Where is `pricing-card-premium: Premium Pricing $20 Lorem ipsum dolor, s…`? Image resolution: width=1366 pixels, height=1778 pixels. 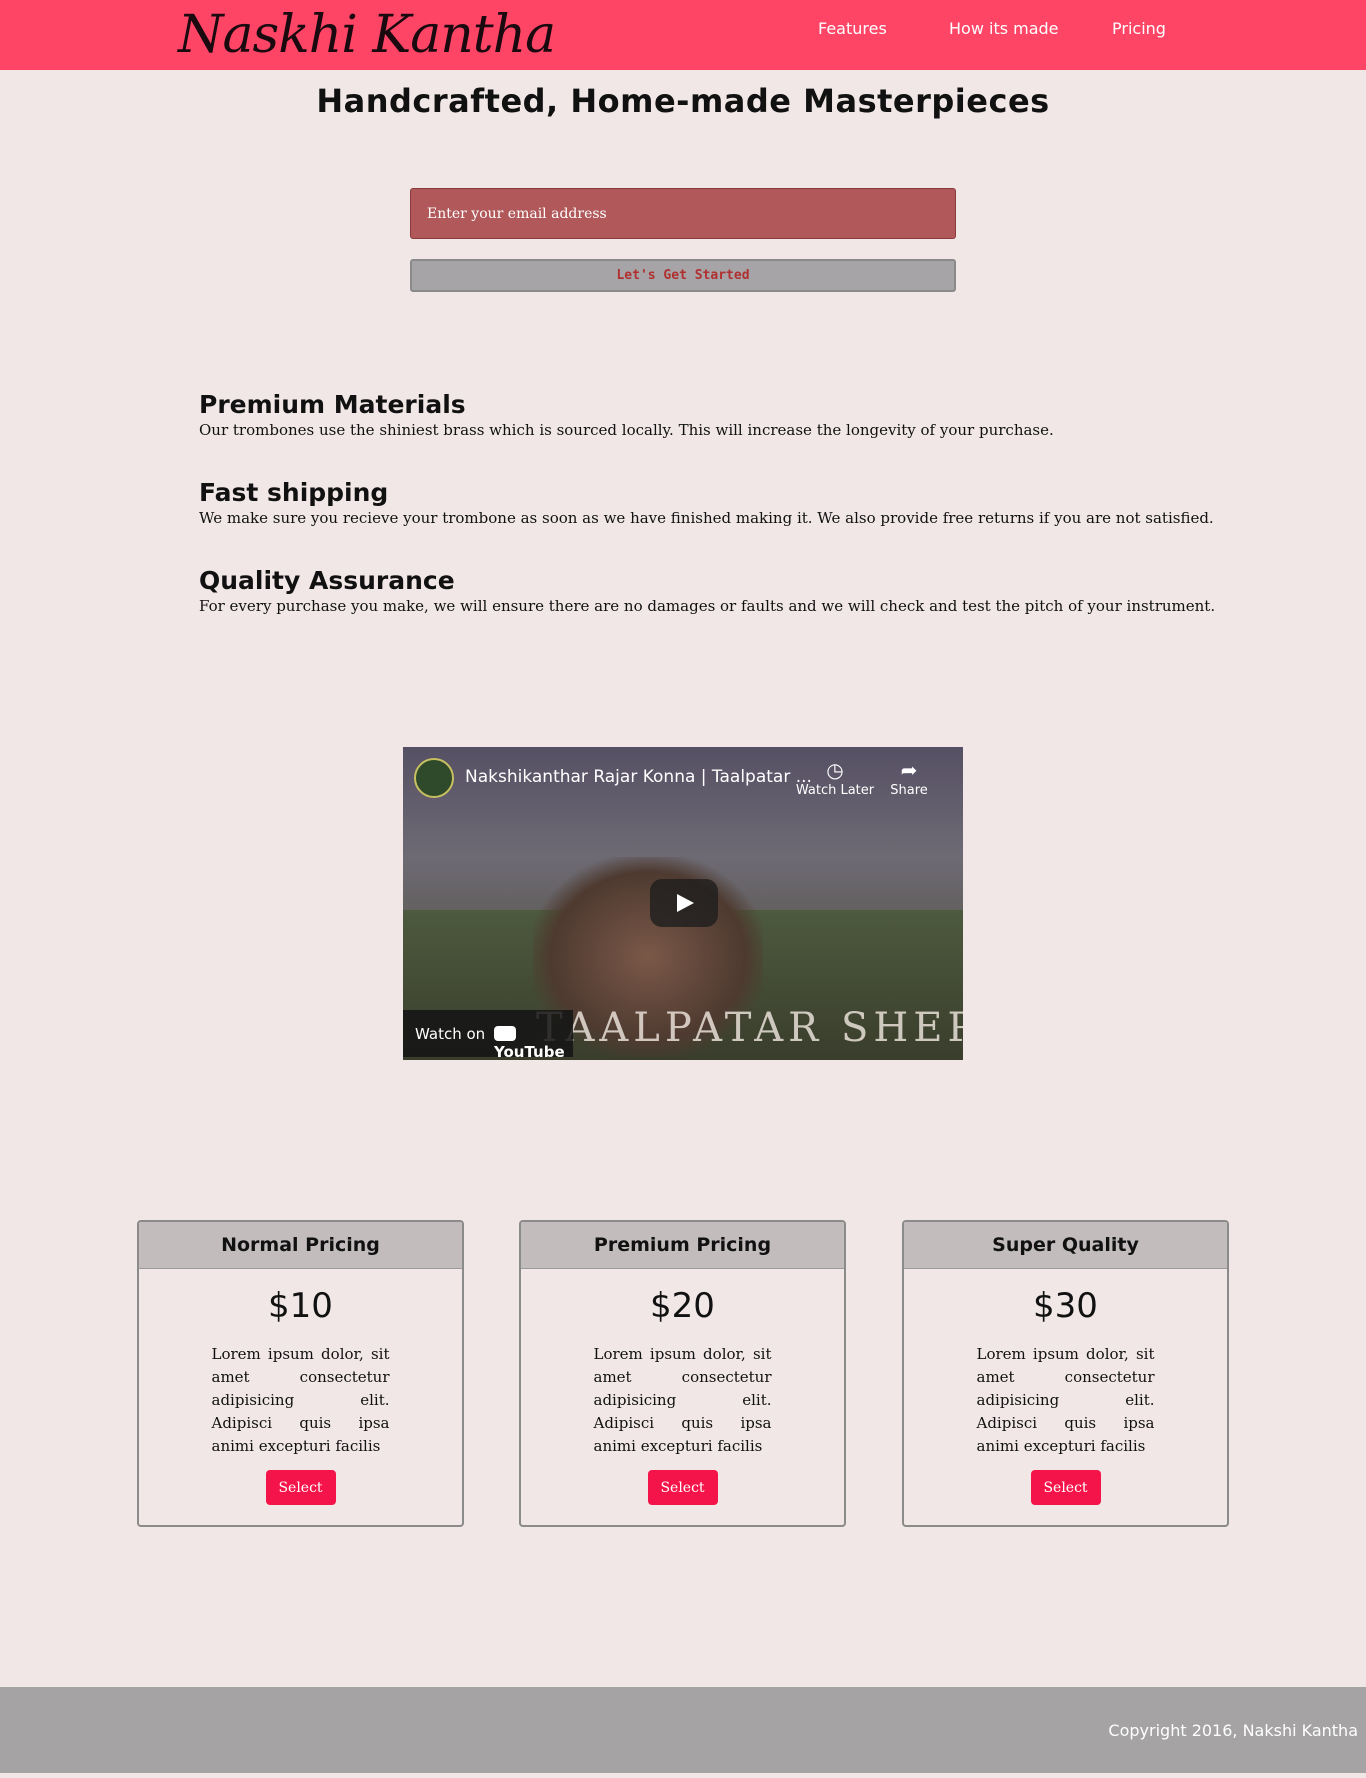
pricing-card-premium: Premium Pricing $20 Lorem ipsum dolor, s… is located at coordinates (682, 1373).